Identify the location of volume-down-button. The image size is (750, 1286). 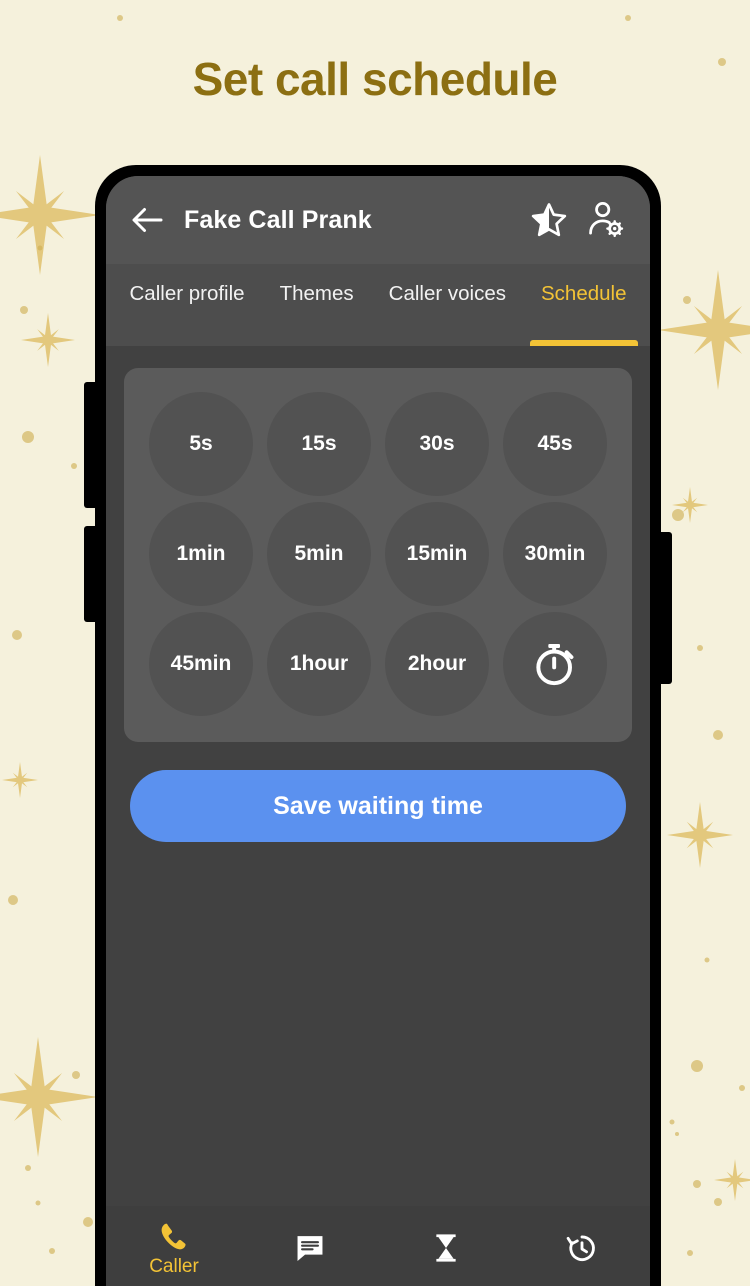
(91, 574).